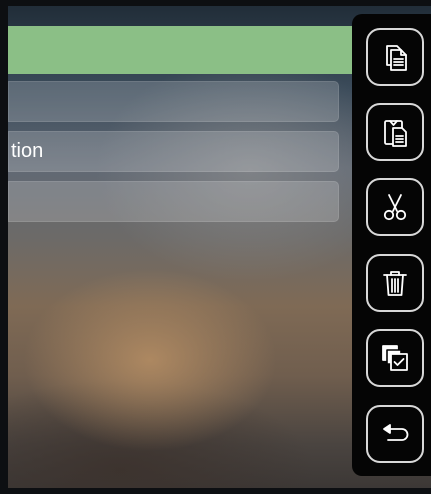 Image resolution: width=431 pixels, height=494 pixels. I want to click on list-item: tion, so click(173, 151).